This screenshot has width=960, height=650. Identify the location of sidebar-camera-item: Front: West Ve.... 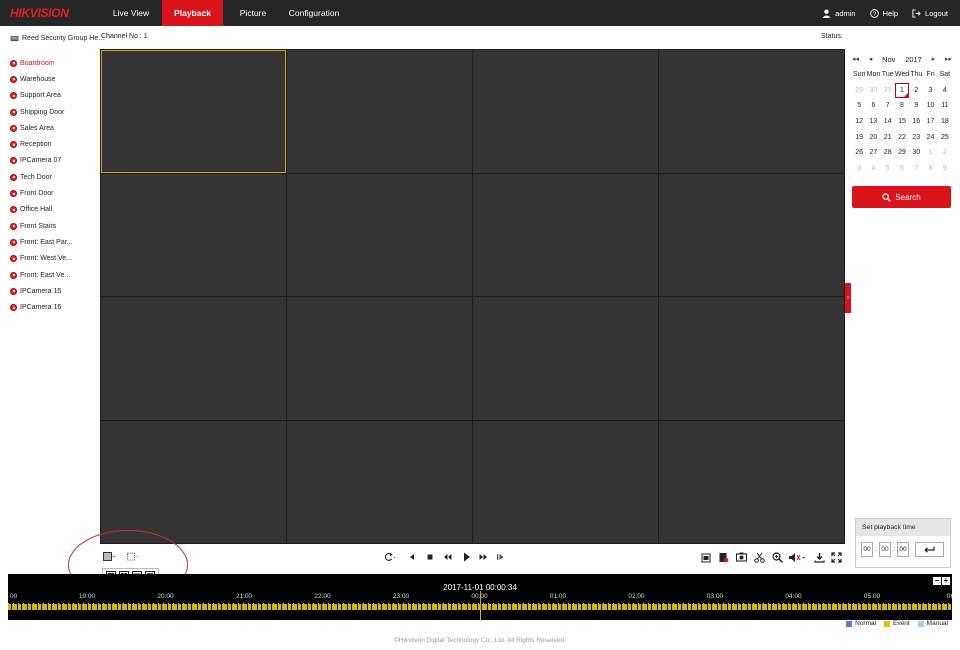
(41, 259).